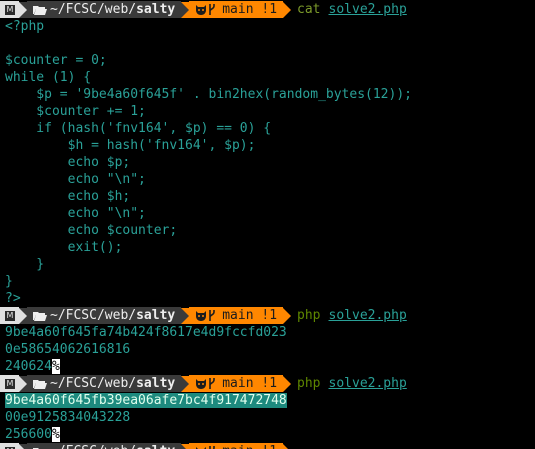 The image size is (535, 449). What do you see at coordinates (64, 247) in the screenshot?
I see `code-line: exit();` at bounding box center [64, 247].